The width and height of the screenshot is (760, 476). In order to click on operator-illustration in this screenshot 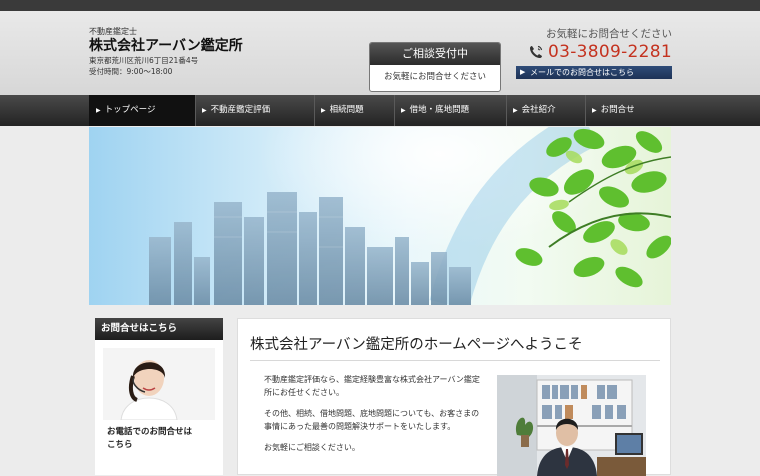, I will do `click(159, 384)`.